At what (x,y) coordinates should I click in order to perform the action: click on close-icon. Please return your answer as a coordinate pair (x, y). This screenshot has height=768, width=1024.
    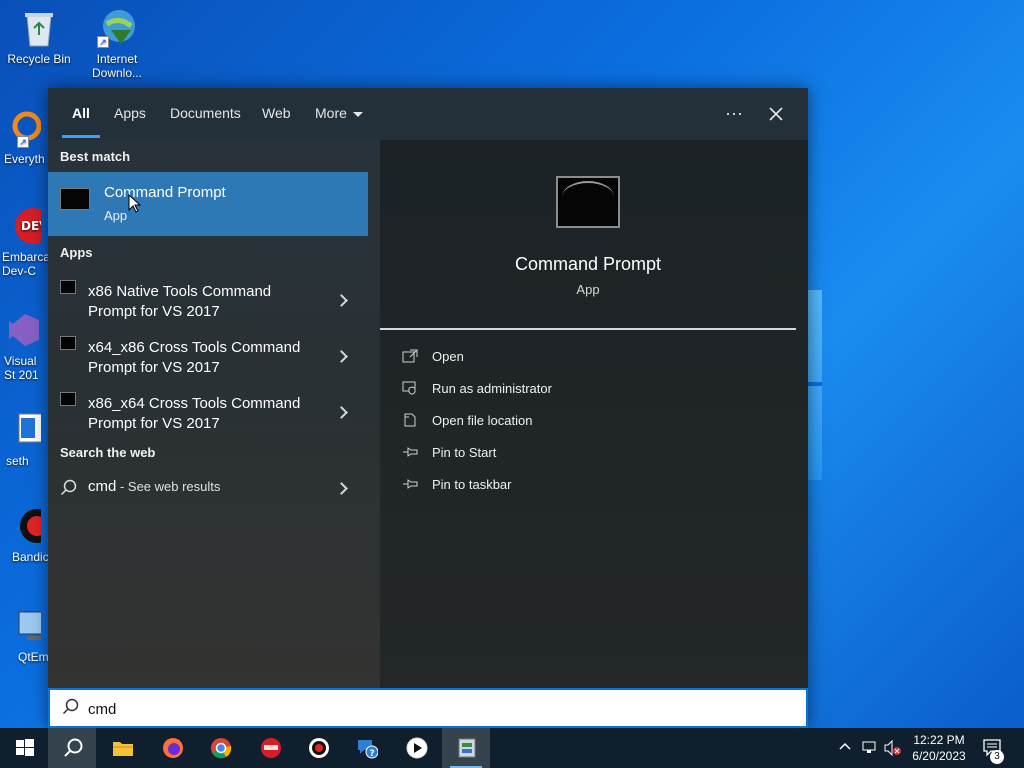
    Looking at the image, I should click on (776, 114).